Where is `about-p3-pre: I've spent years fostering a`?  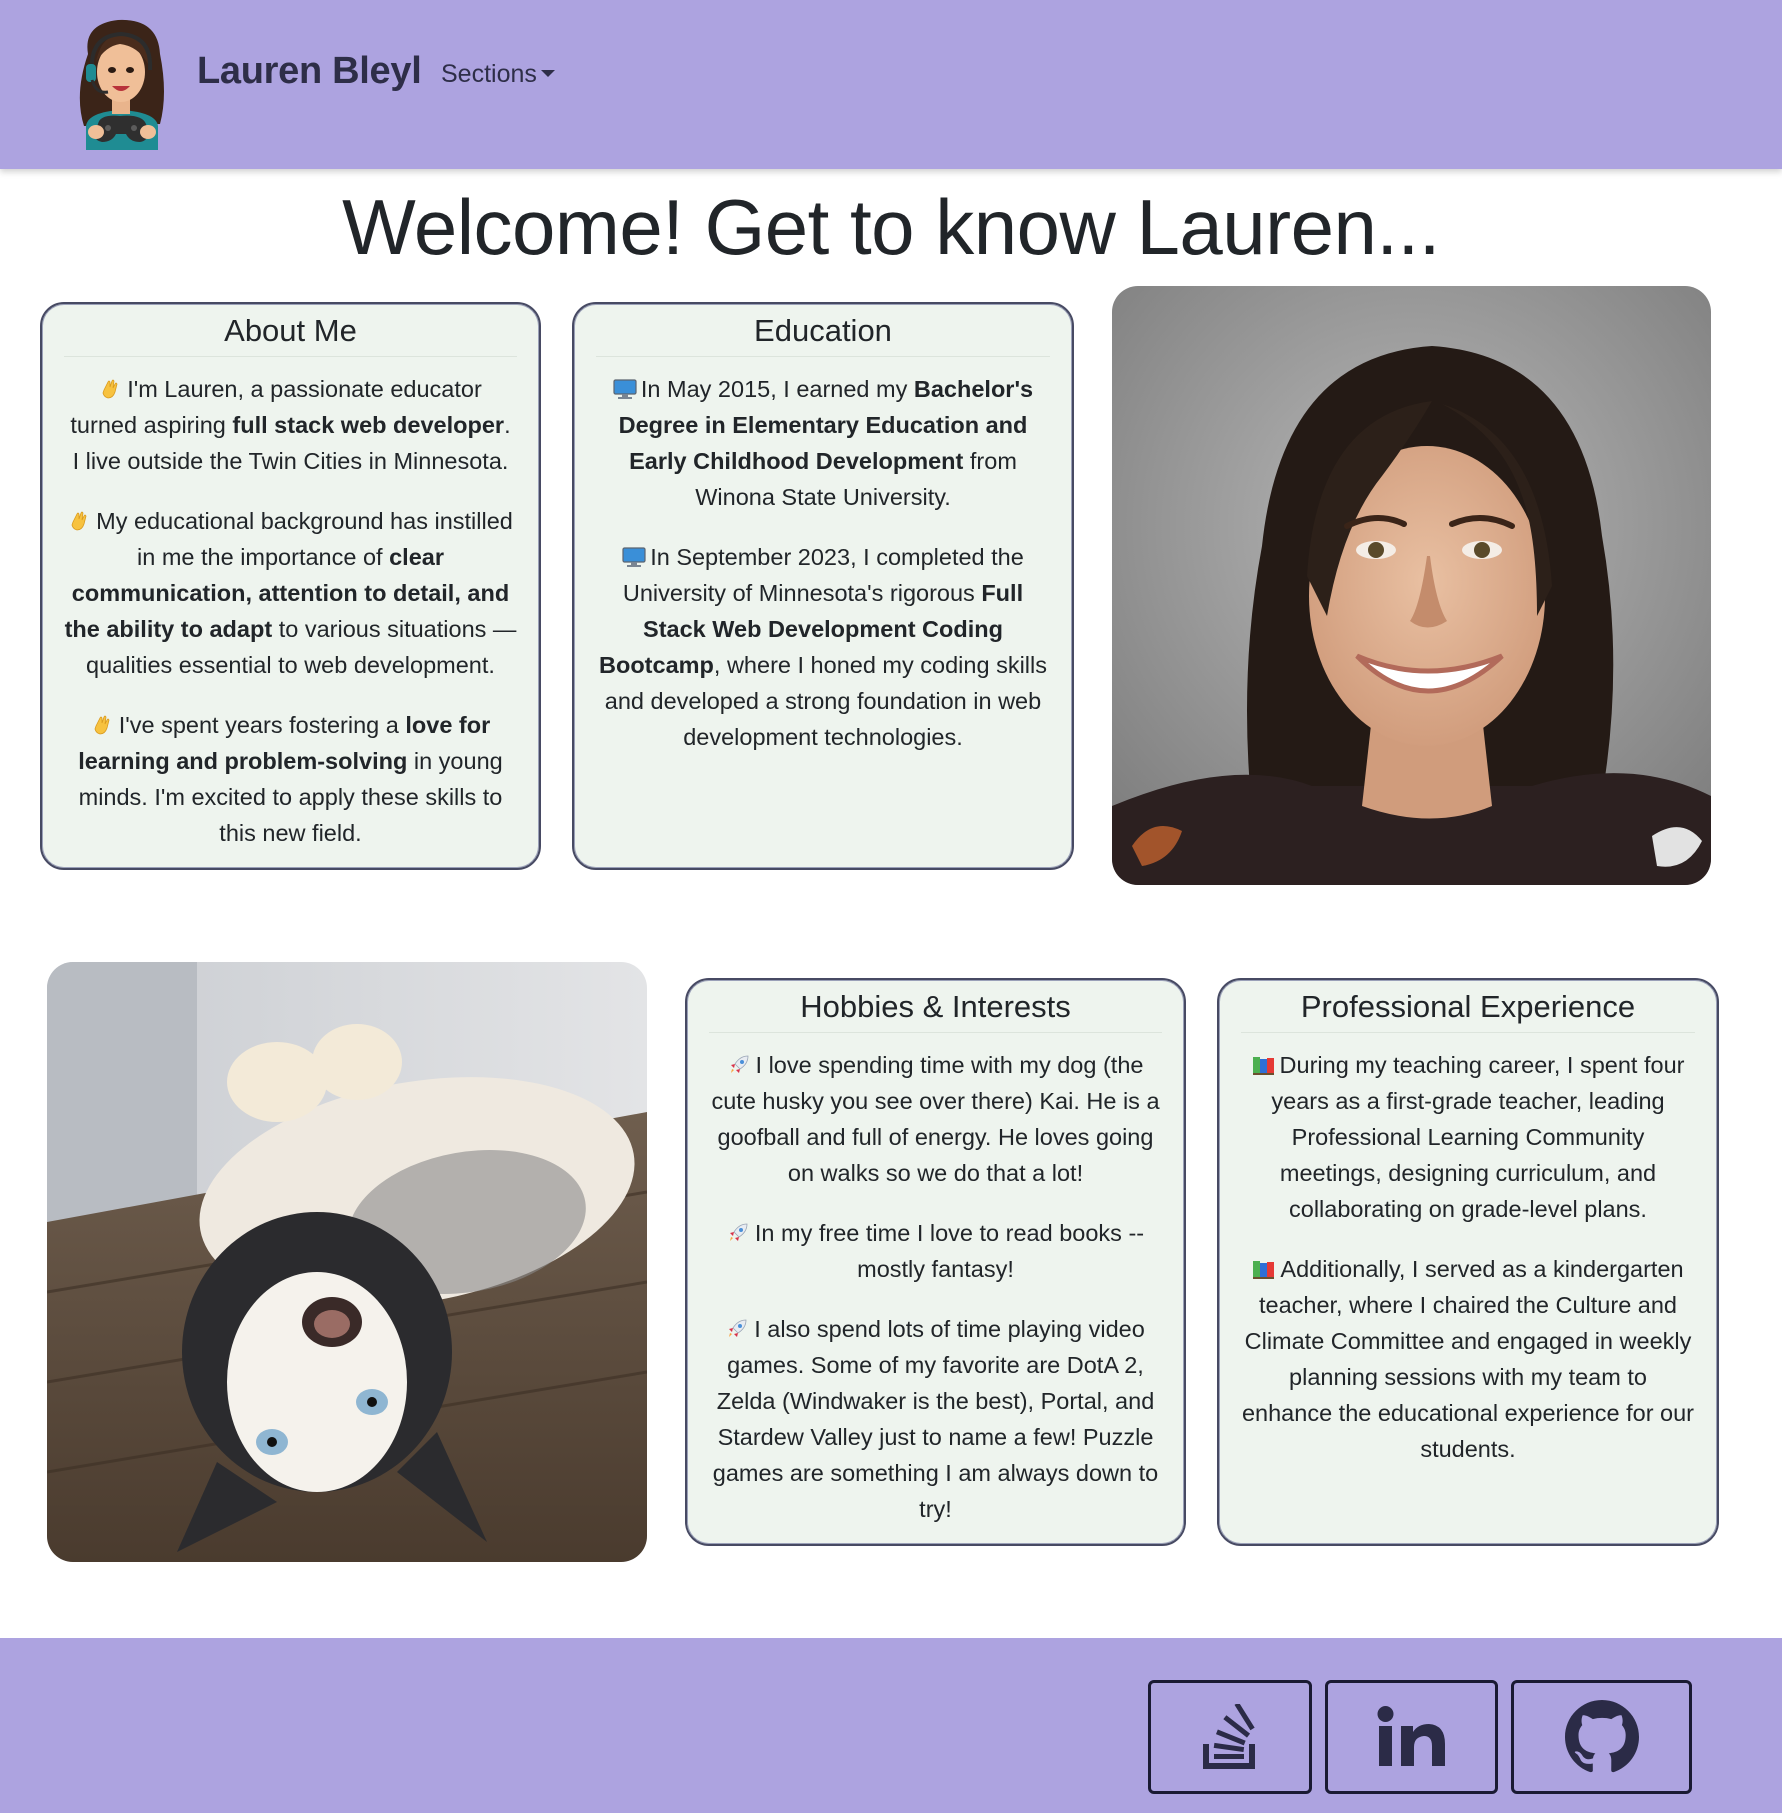 about-p3-pre: I've spent years fostering a is located at coordinates (262, 725).